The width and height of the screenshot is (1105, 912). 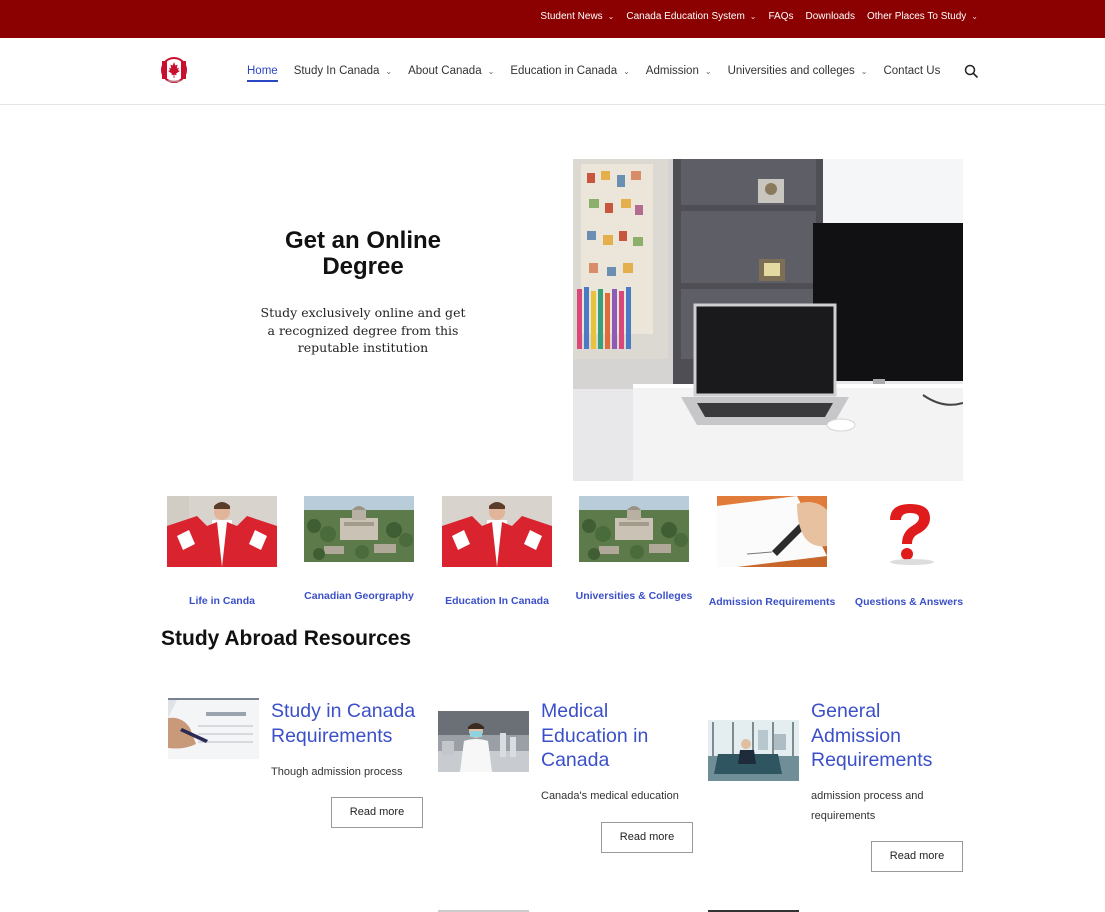 I want to click on topnav-downloads: Downloads, so click(x=830, y=16).